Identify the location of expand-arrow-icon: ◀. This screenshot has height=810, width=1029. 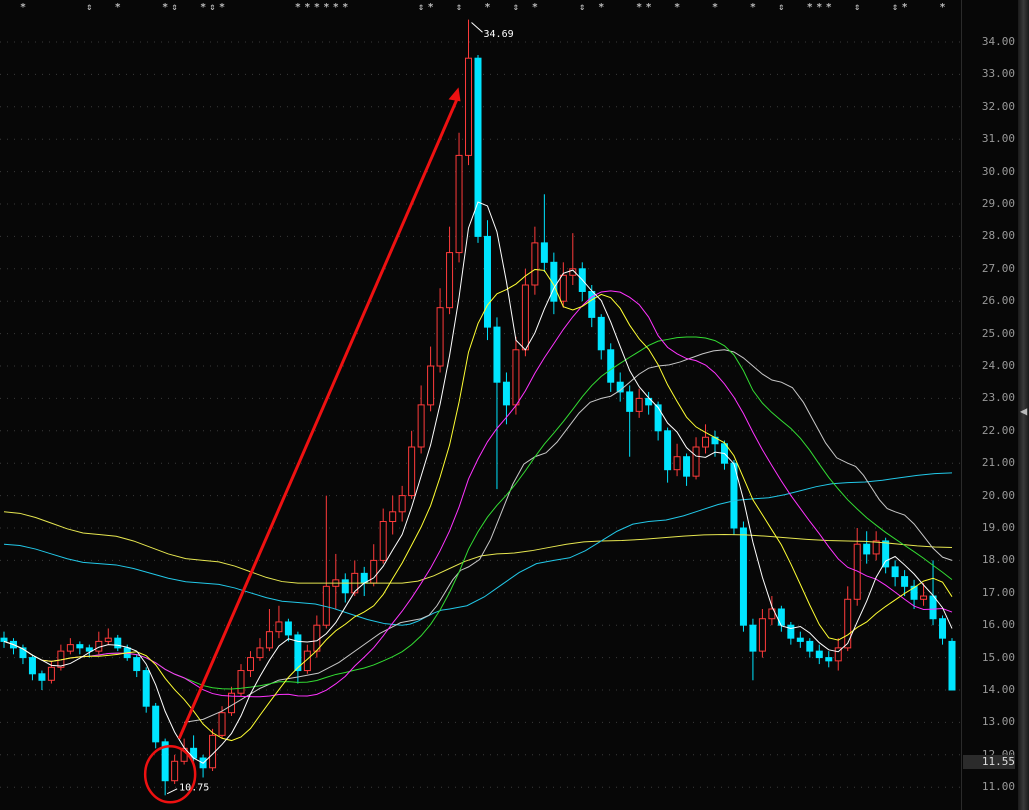
(1023, 411).